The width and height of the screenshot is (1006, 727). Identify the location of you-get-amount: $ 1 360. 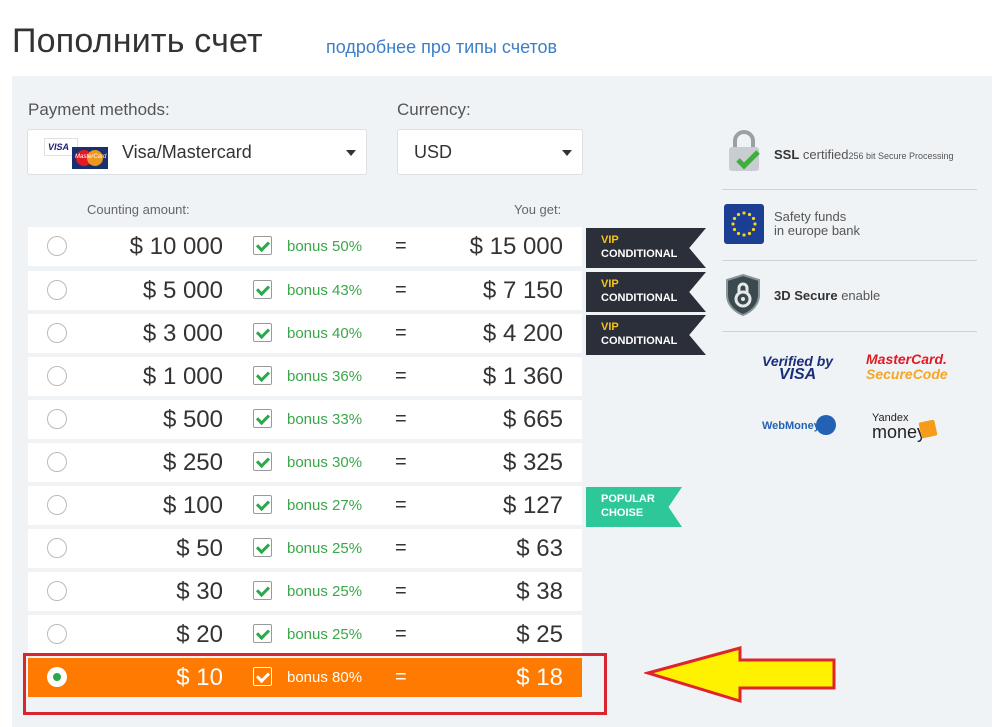
(522, 376).